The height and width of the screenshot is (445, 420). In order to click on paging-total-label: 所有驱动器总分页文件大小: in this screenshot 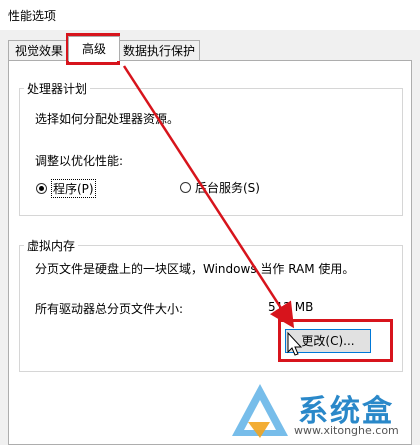, I will do `click(109, 309)`.